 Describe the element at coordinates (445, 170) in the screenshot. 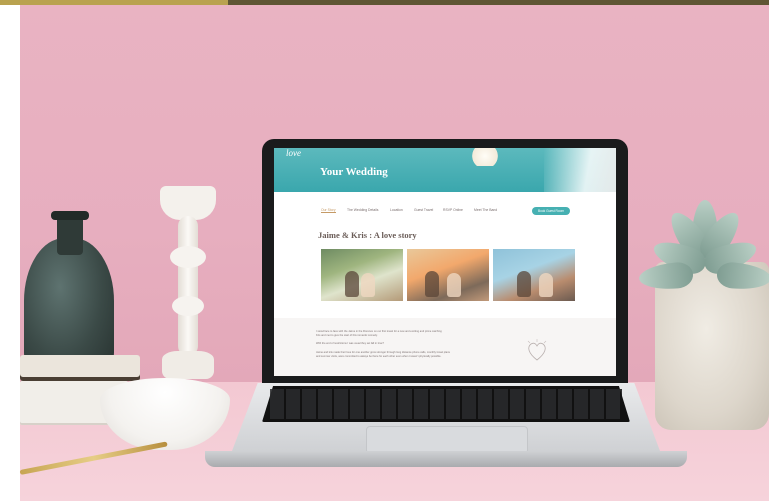

I see `site-hero-banner: love Your Wedding` at that location.